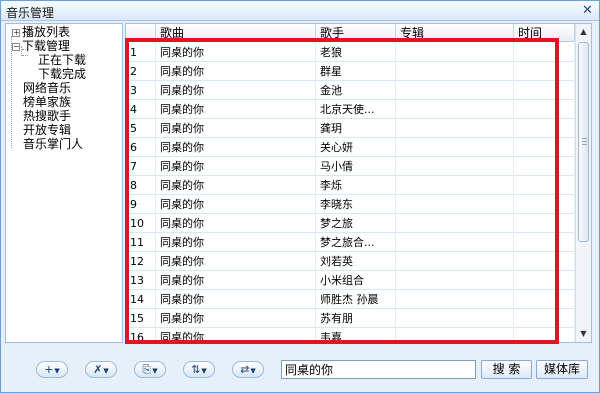  I want to click on column-header-album: 专辑, so click(455, 33).